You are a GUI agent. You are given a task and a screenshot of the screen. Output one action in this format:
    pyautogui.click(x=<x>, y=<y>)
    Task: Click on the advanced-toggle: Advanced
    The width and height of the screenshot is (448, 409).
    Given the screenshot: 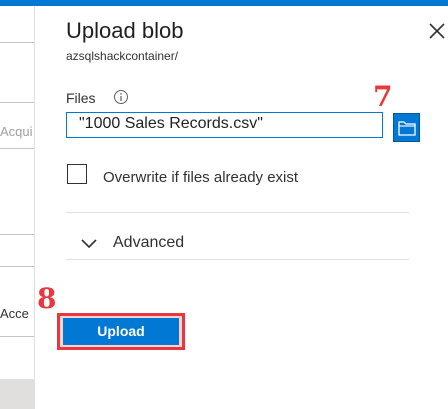 What is the action you would take?
    pyautogui.click(x=148, y=243)
    